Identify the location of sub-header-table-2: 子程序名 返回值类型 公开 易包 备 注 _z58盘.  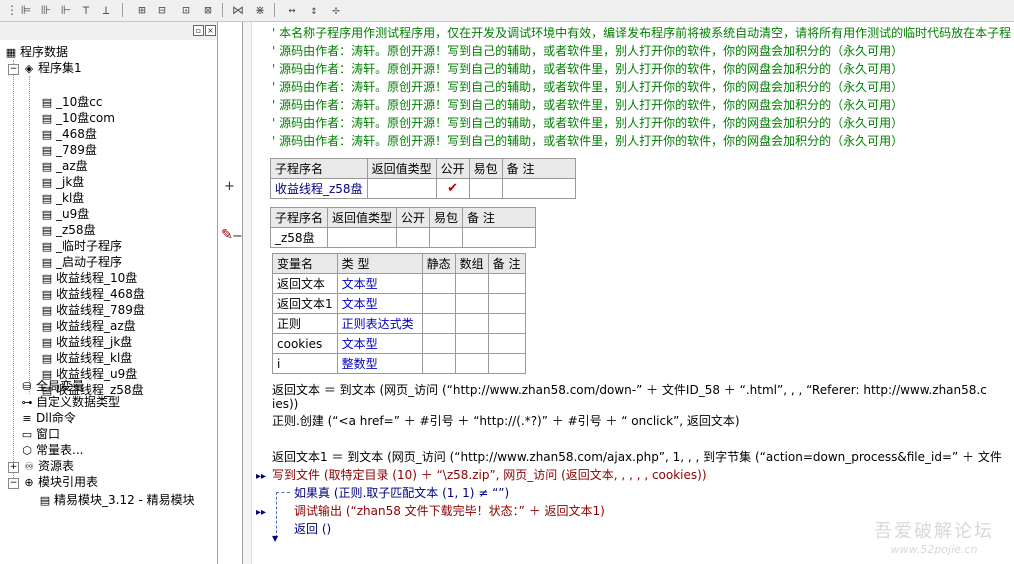
(403, 227).